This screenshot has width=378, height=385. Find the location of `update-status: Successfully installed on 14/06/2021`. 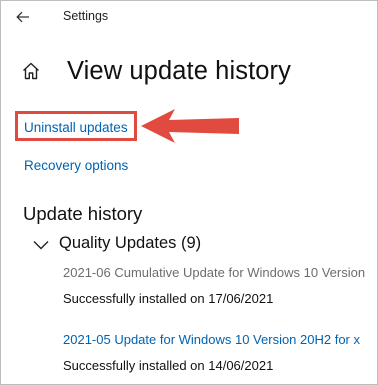

update-status: Successfully installed on 14/06/2021 is located at coordinates (168, 365).